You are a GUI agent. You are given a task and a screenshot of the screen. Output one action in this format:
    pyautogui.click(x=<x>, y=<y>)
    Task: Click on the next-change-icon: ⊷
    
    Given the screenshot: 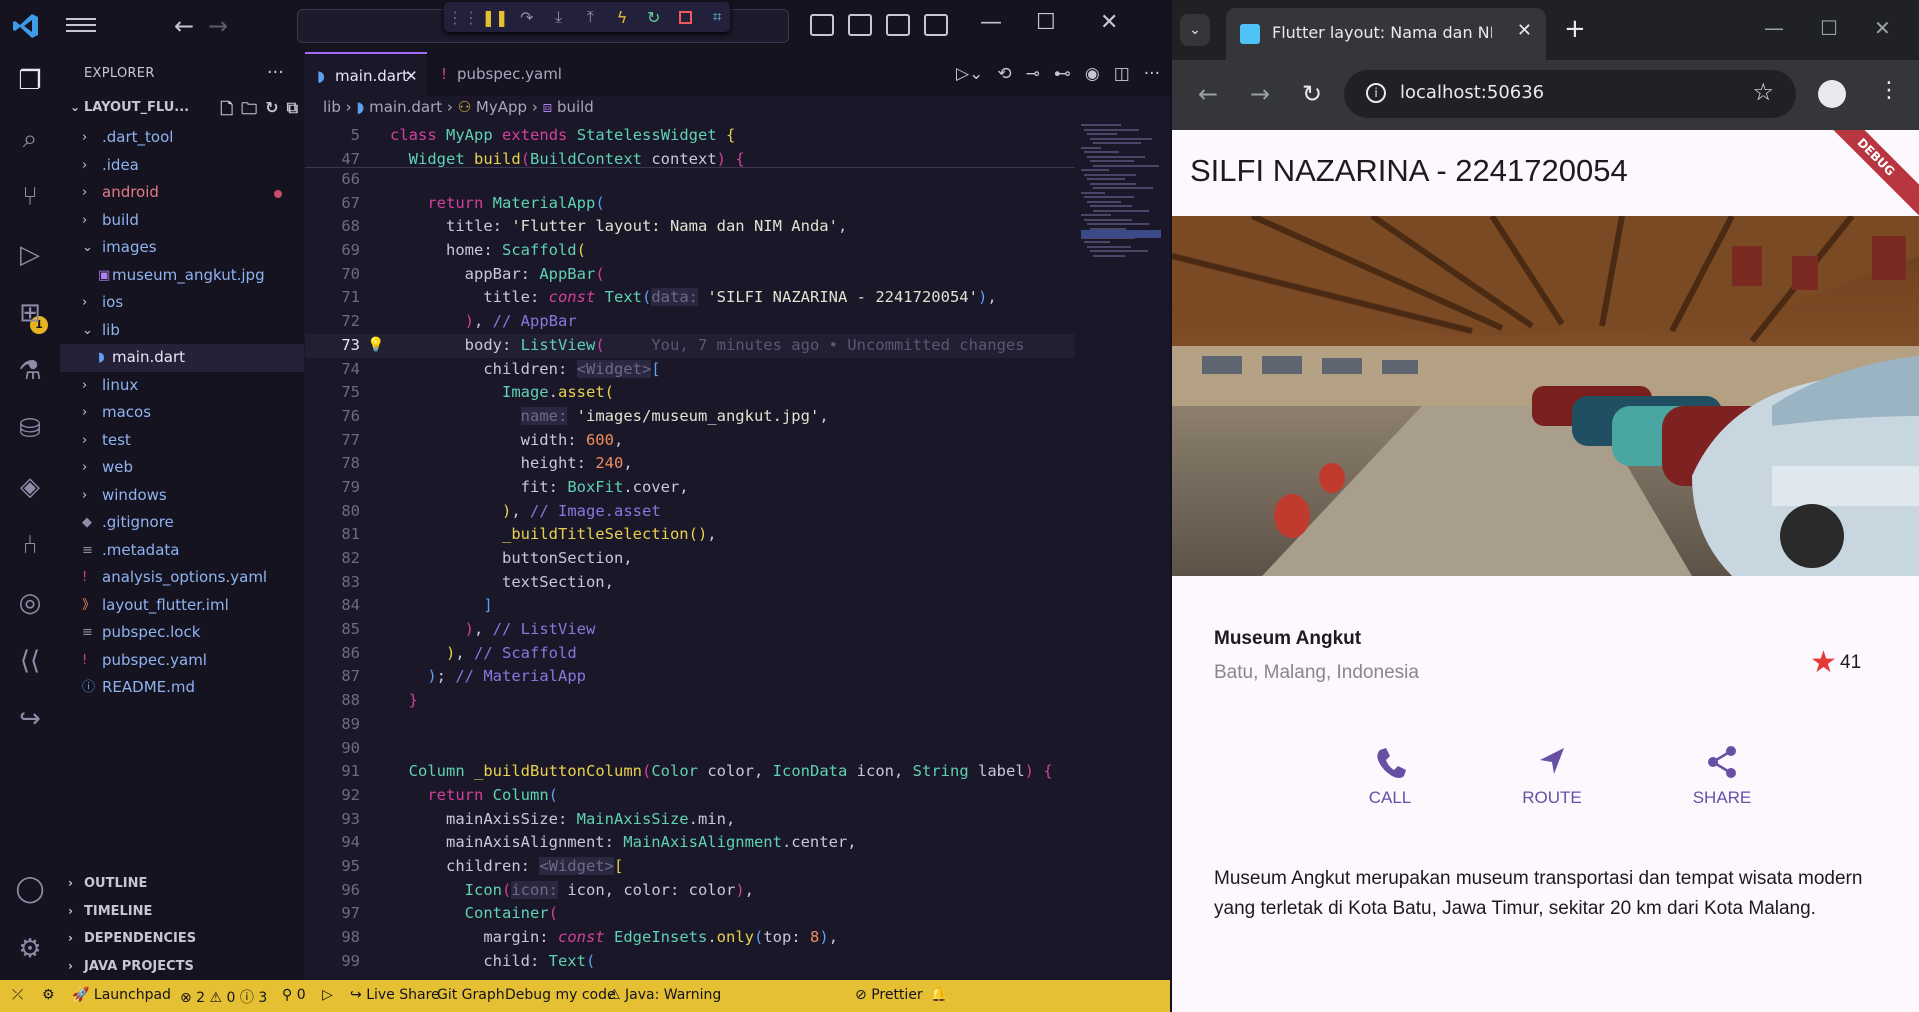 What is the action you would take?
    pyautogui.click(x=1062, y=74)
    